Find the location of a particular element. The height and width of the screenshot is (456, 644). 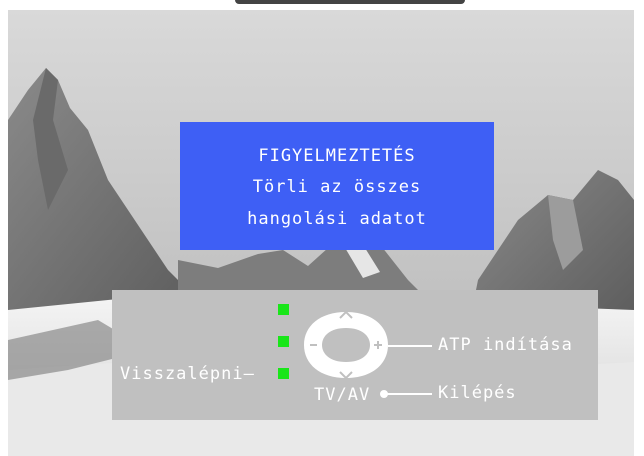

exit-label: Kilépés is located at coordinates (477, 393).